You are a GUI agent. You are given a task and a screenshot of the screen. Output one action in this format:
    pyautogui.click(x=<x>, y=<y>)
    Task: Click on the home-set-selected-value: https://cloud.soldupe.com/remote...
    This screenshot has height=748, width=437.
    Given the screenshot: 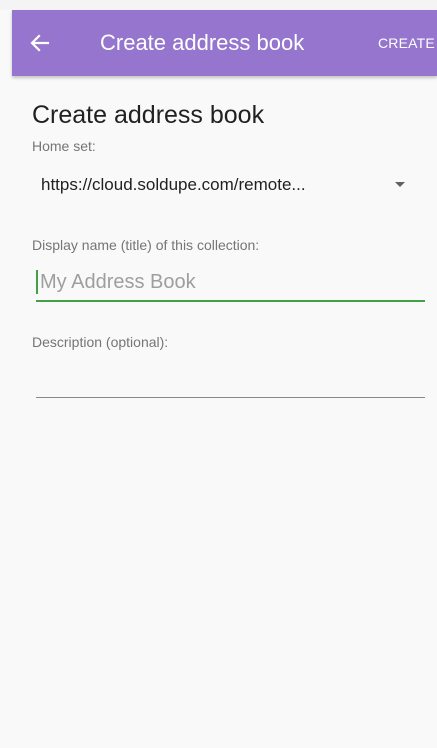 What is the action you would take?
    pyautogui.click(x=173, y=184)
    